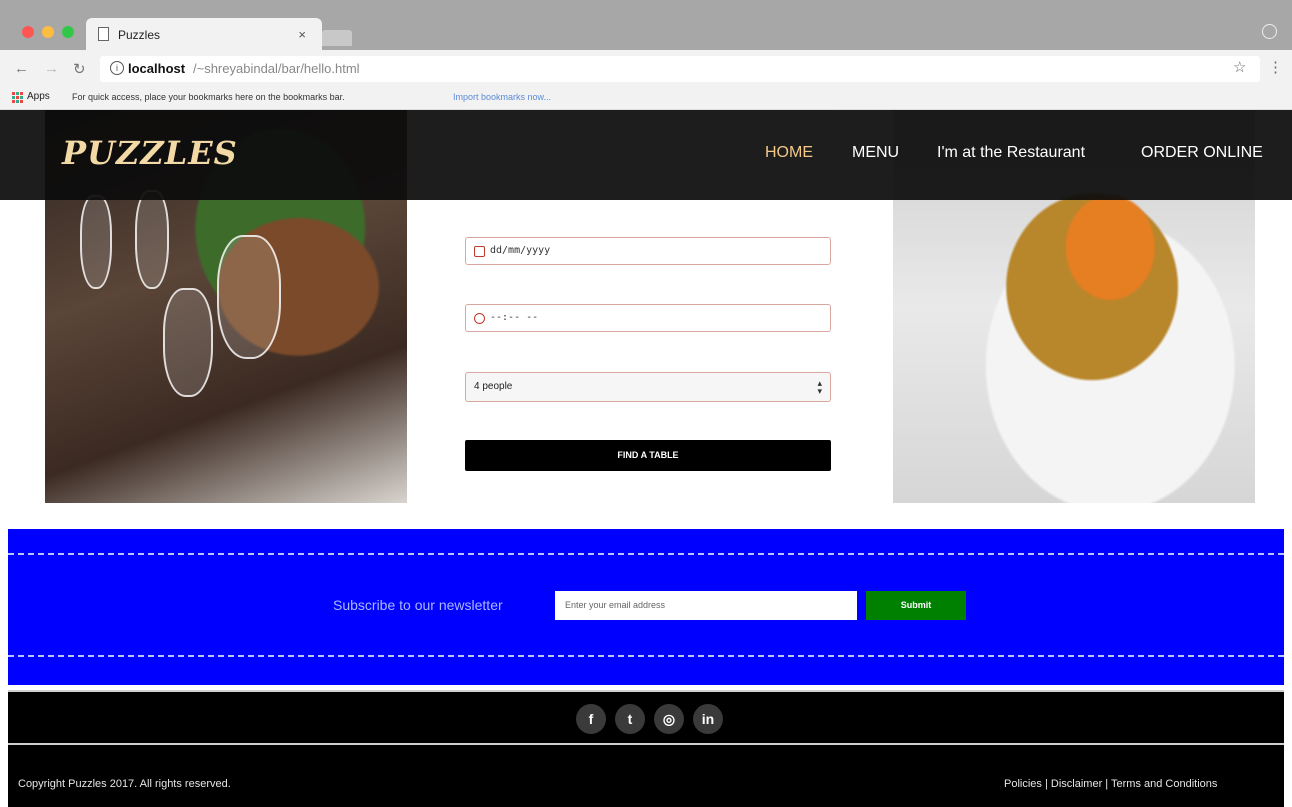 The width and height of the screenshot is (1292, 807). What do you see at coordinates (648, 251) in the screenshot?
I see `date-field: dd/mm/yyyy` at bounding box center [648, 251].